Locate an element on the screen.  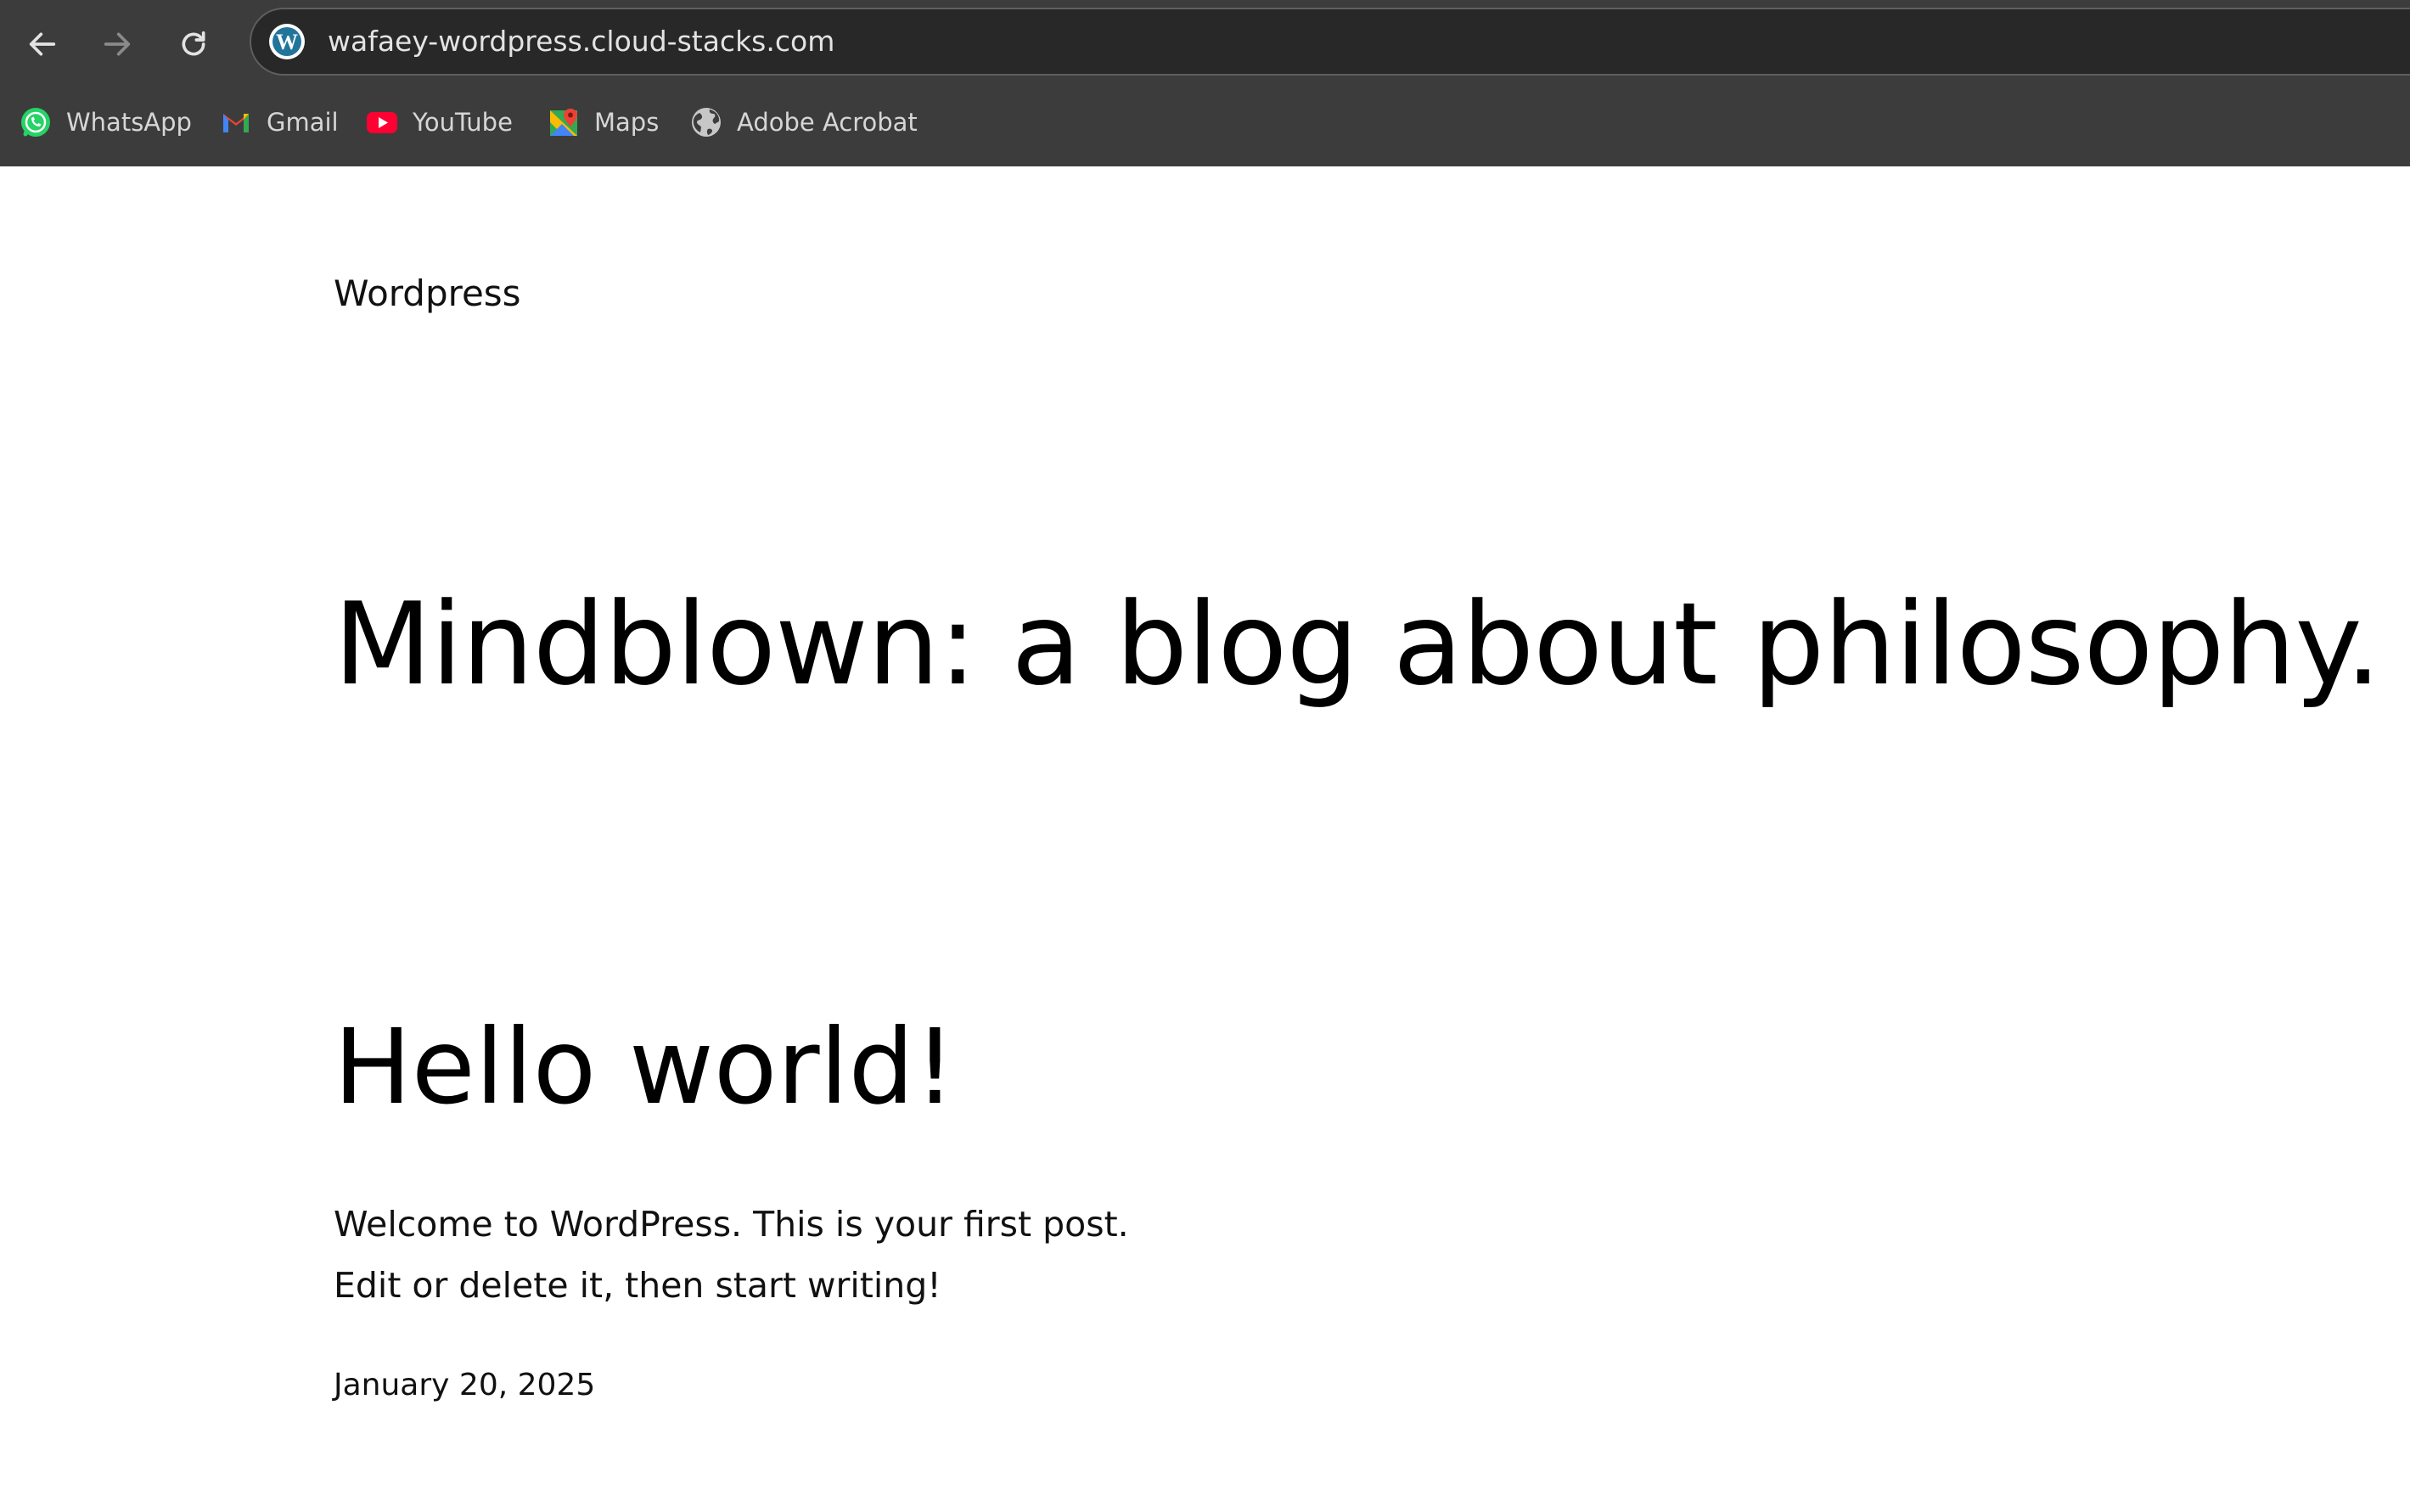
post-title: Hello world! is located at coordinates (645, 1067).